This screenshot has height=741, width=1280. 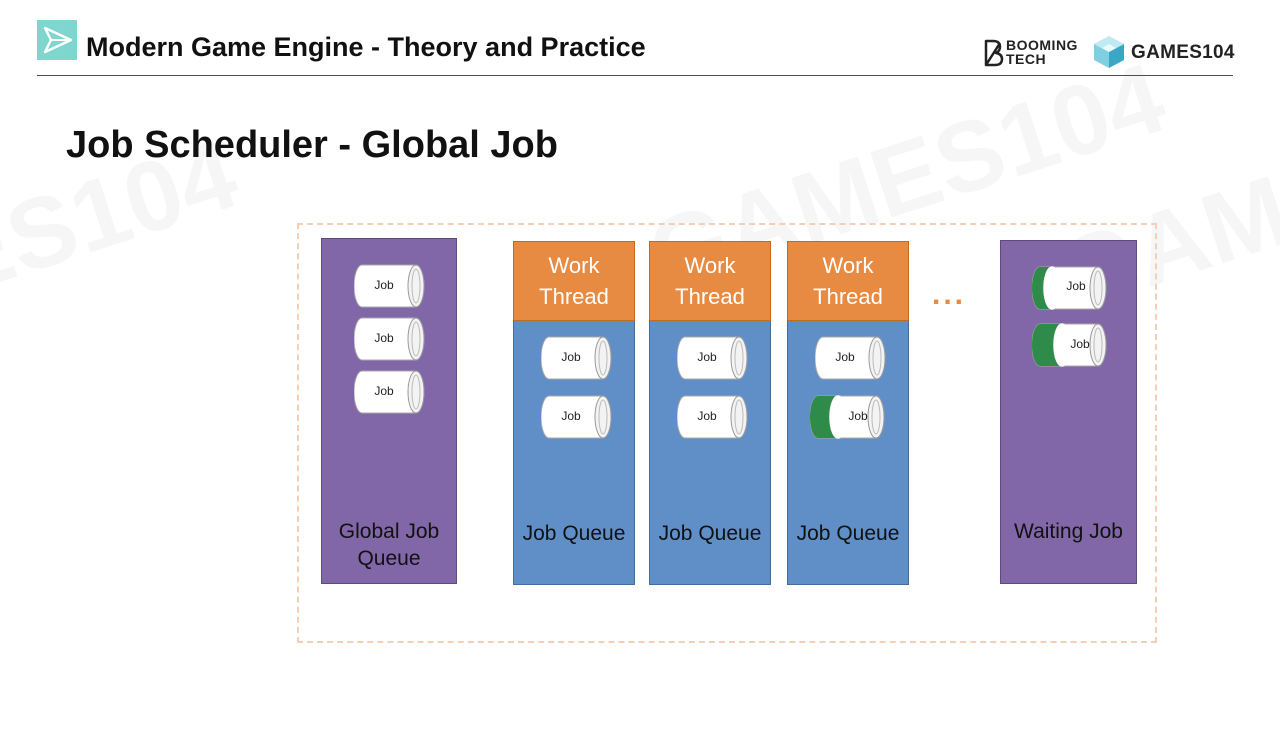 I want to click on work-thread-1-header: Work Thread, so click(x=574, y=281).